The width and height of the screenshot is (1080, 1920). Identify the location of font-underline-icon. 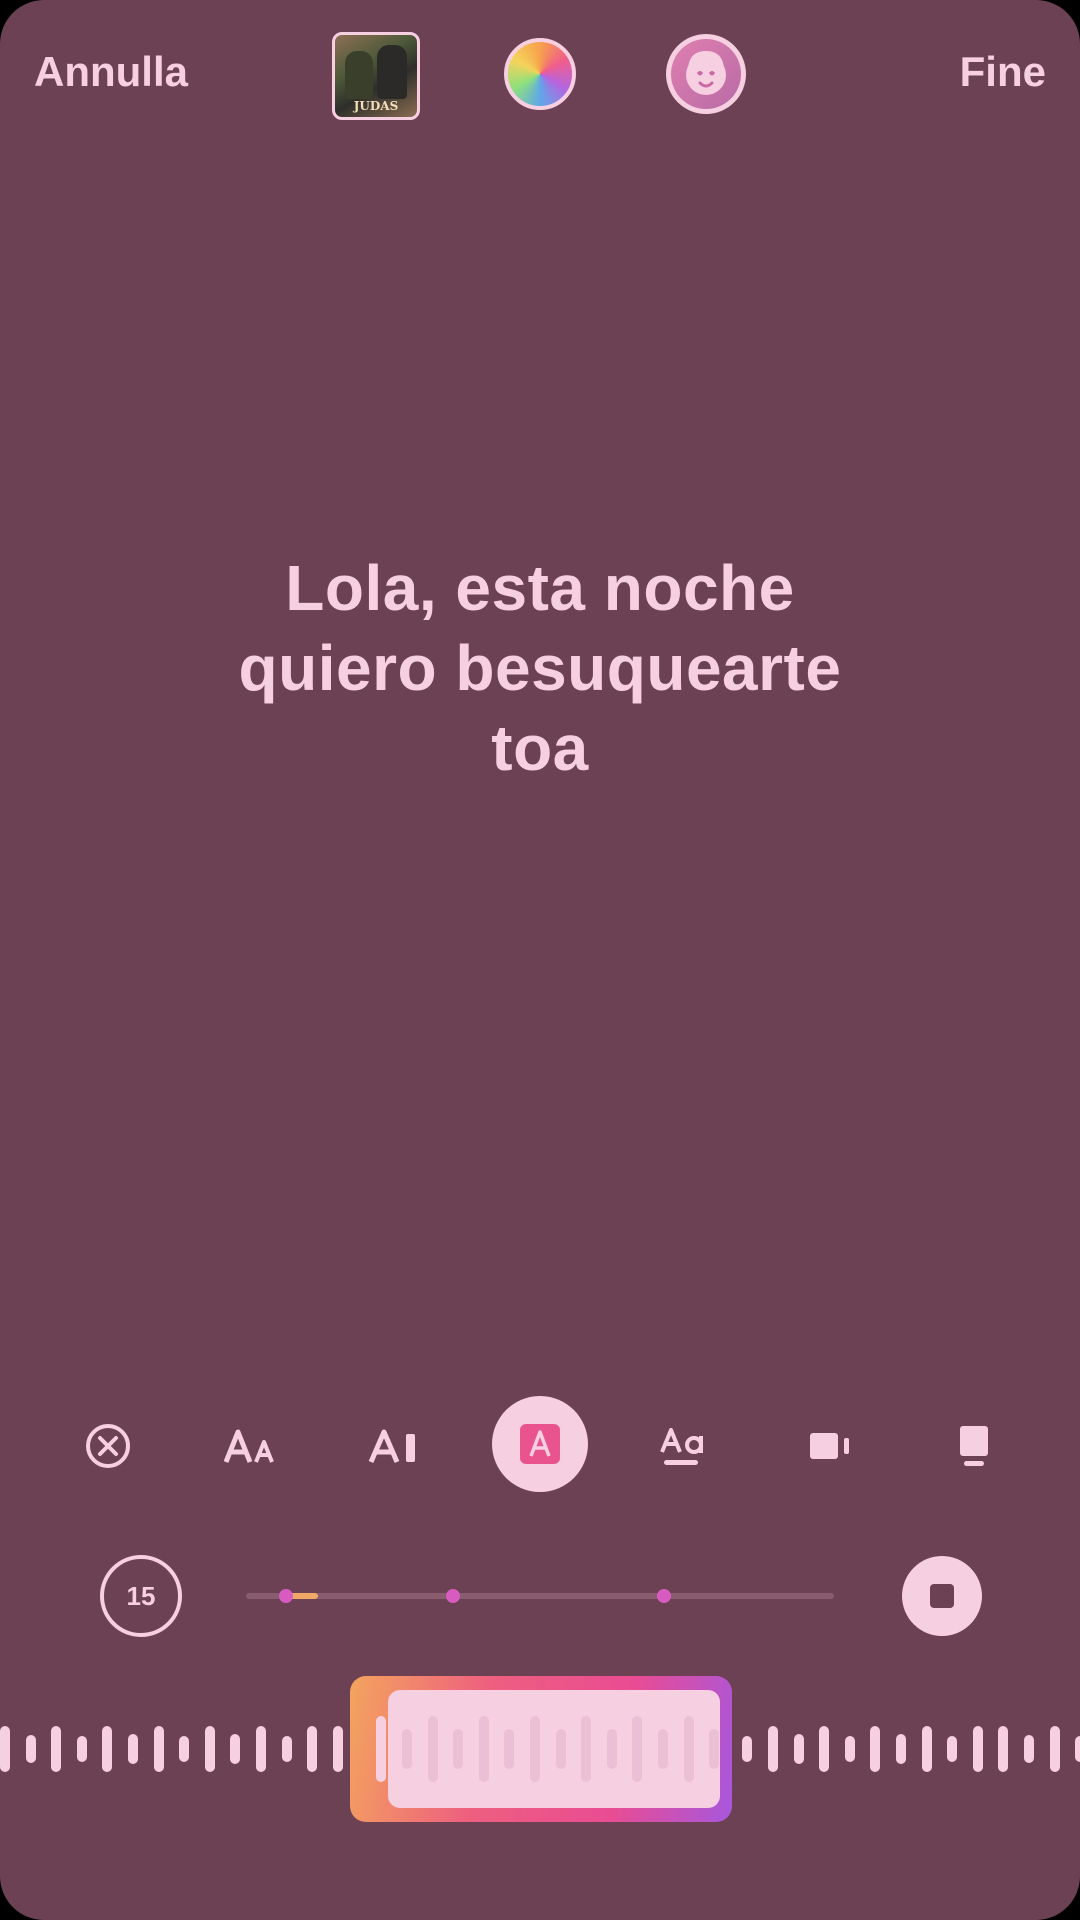
(686, 1446).